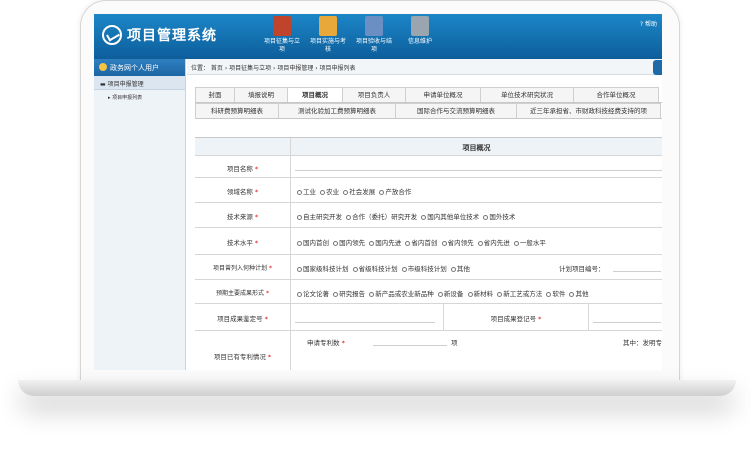  Describe the element at coordinates (239, 169) in the screenshot. I see `label-text: 项目名称` at that location.